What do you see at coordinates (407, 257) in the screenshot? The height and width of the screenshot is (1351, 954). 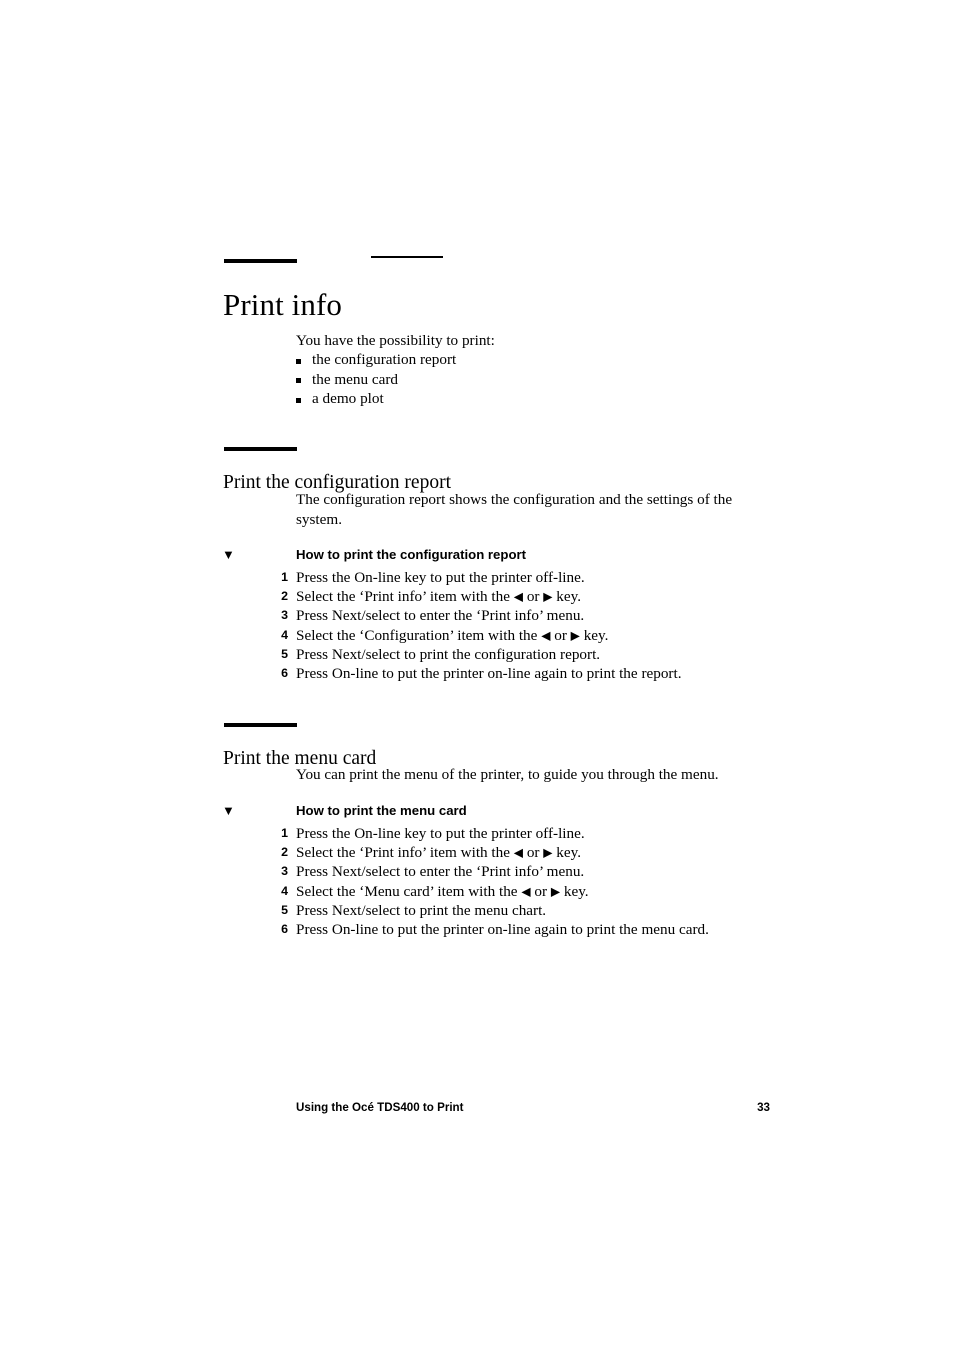 I see `title-rule-thin` at bounding box center [407, 257].